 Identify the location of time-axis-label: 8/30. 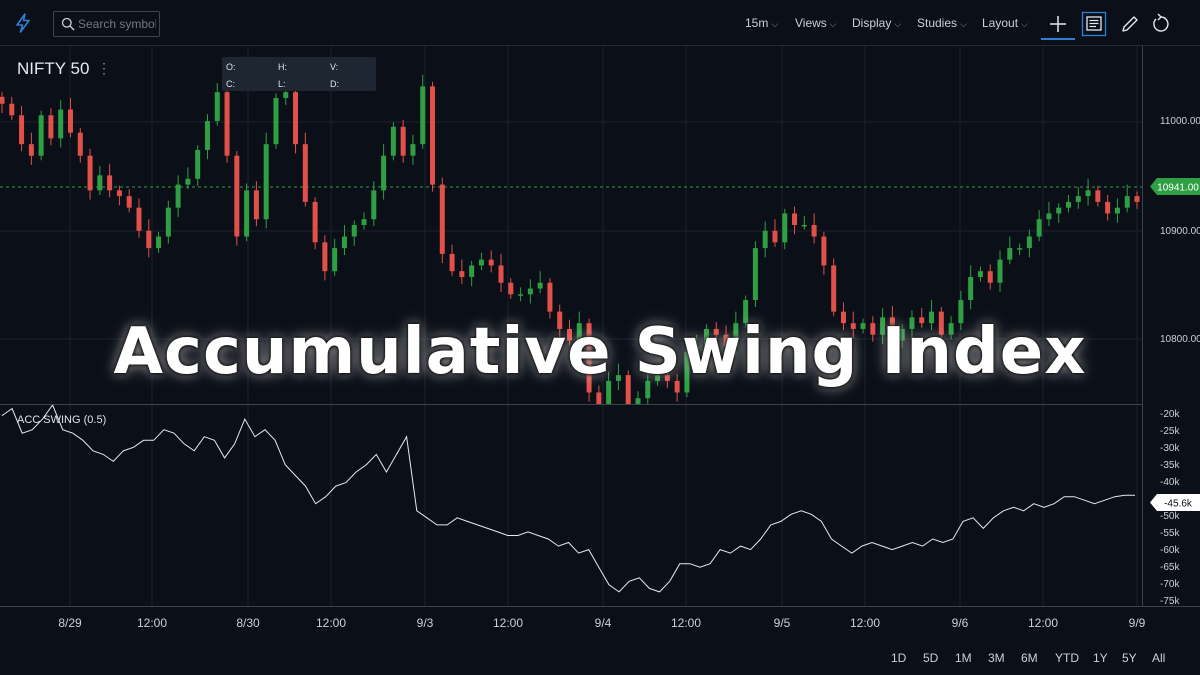
(248, 623).